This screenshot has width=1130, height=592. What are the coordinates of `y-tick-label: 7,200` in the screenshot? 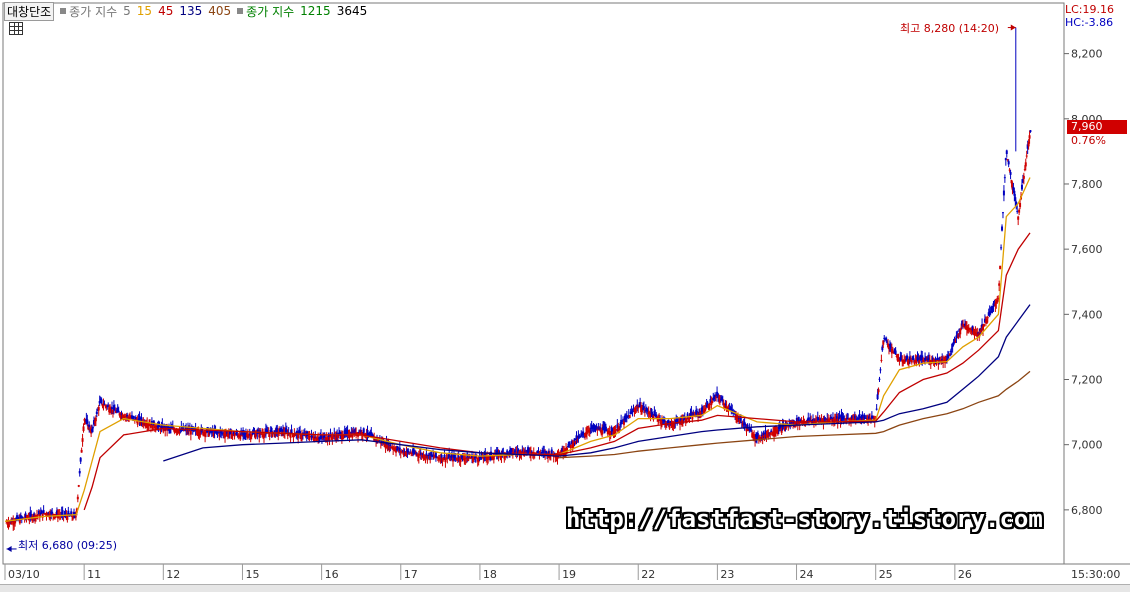 It's located at (1087, 380).